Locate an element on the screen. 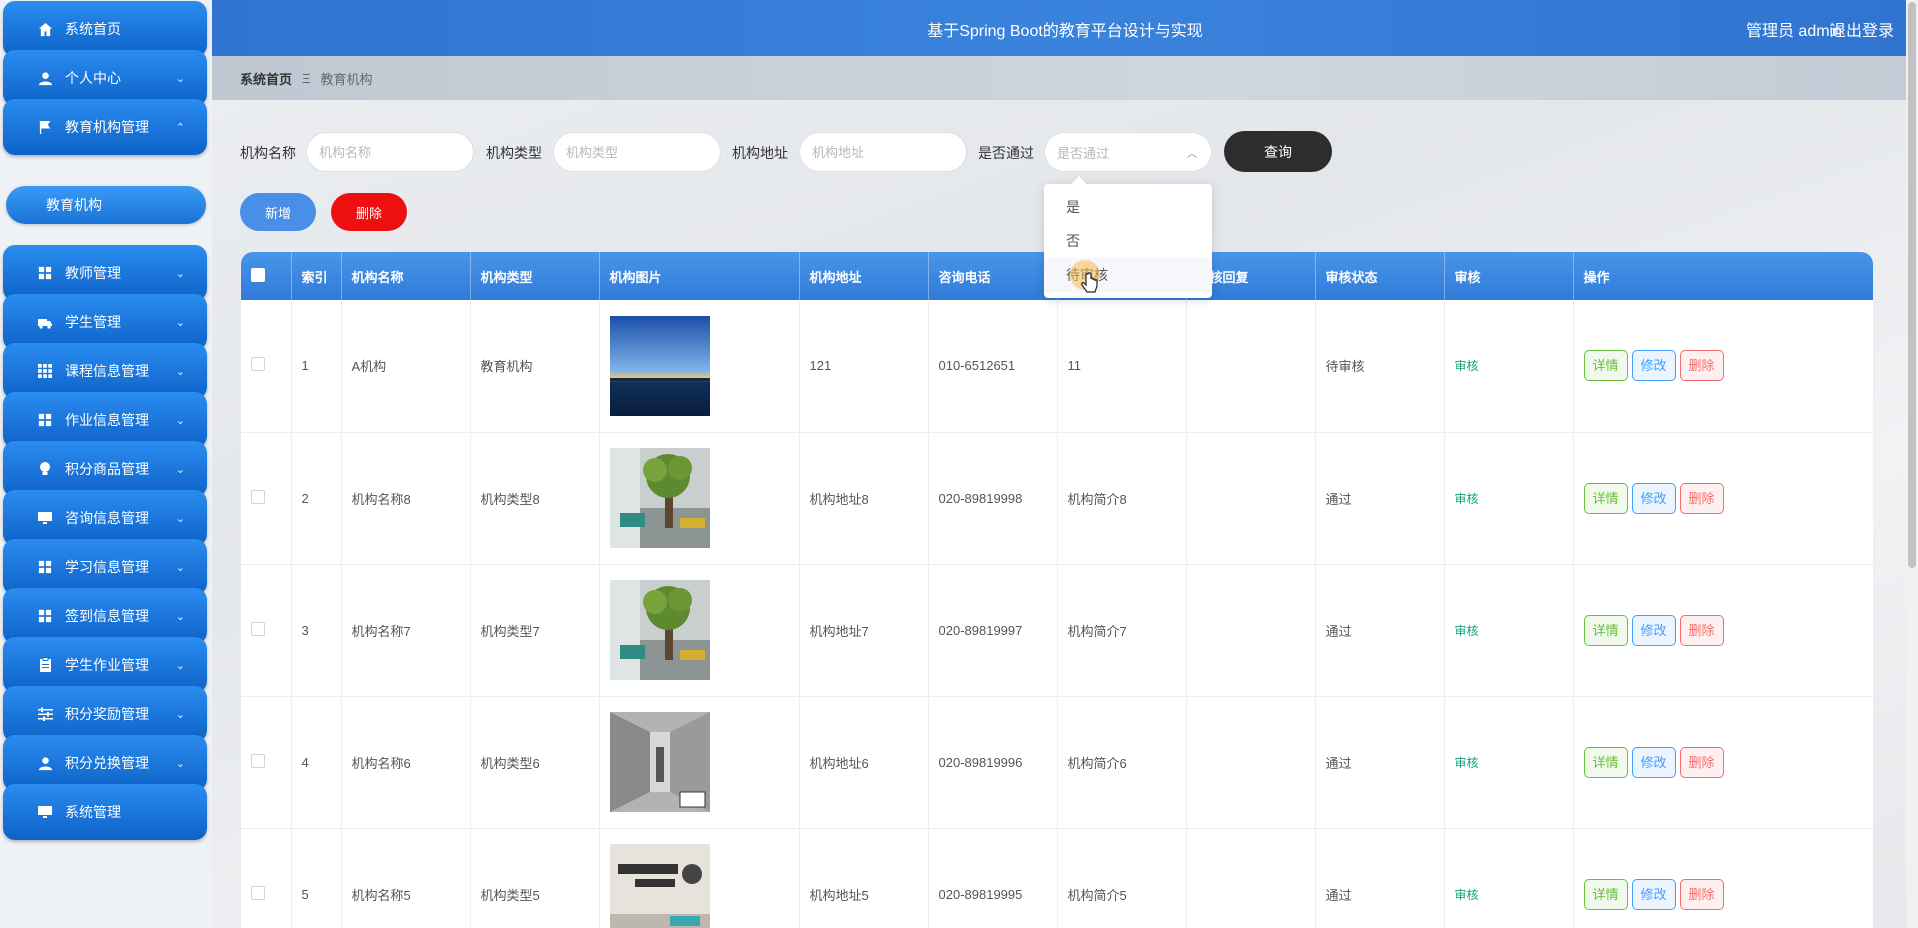 This screenshot has height=928, width=1918. cell-name: 机构名称5 is located at coordinates (406, 878).